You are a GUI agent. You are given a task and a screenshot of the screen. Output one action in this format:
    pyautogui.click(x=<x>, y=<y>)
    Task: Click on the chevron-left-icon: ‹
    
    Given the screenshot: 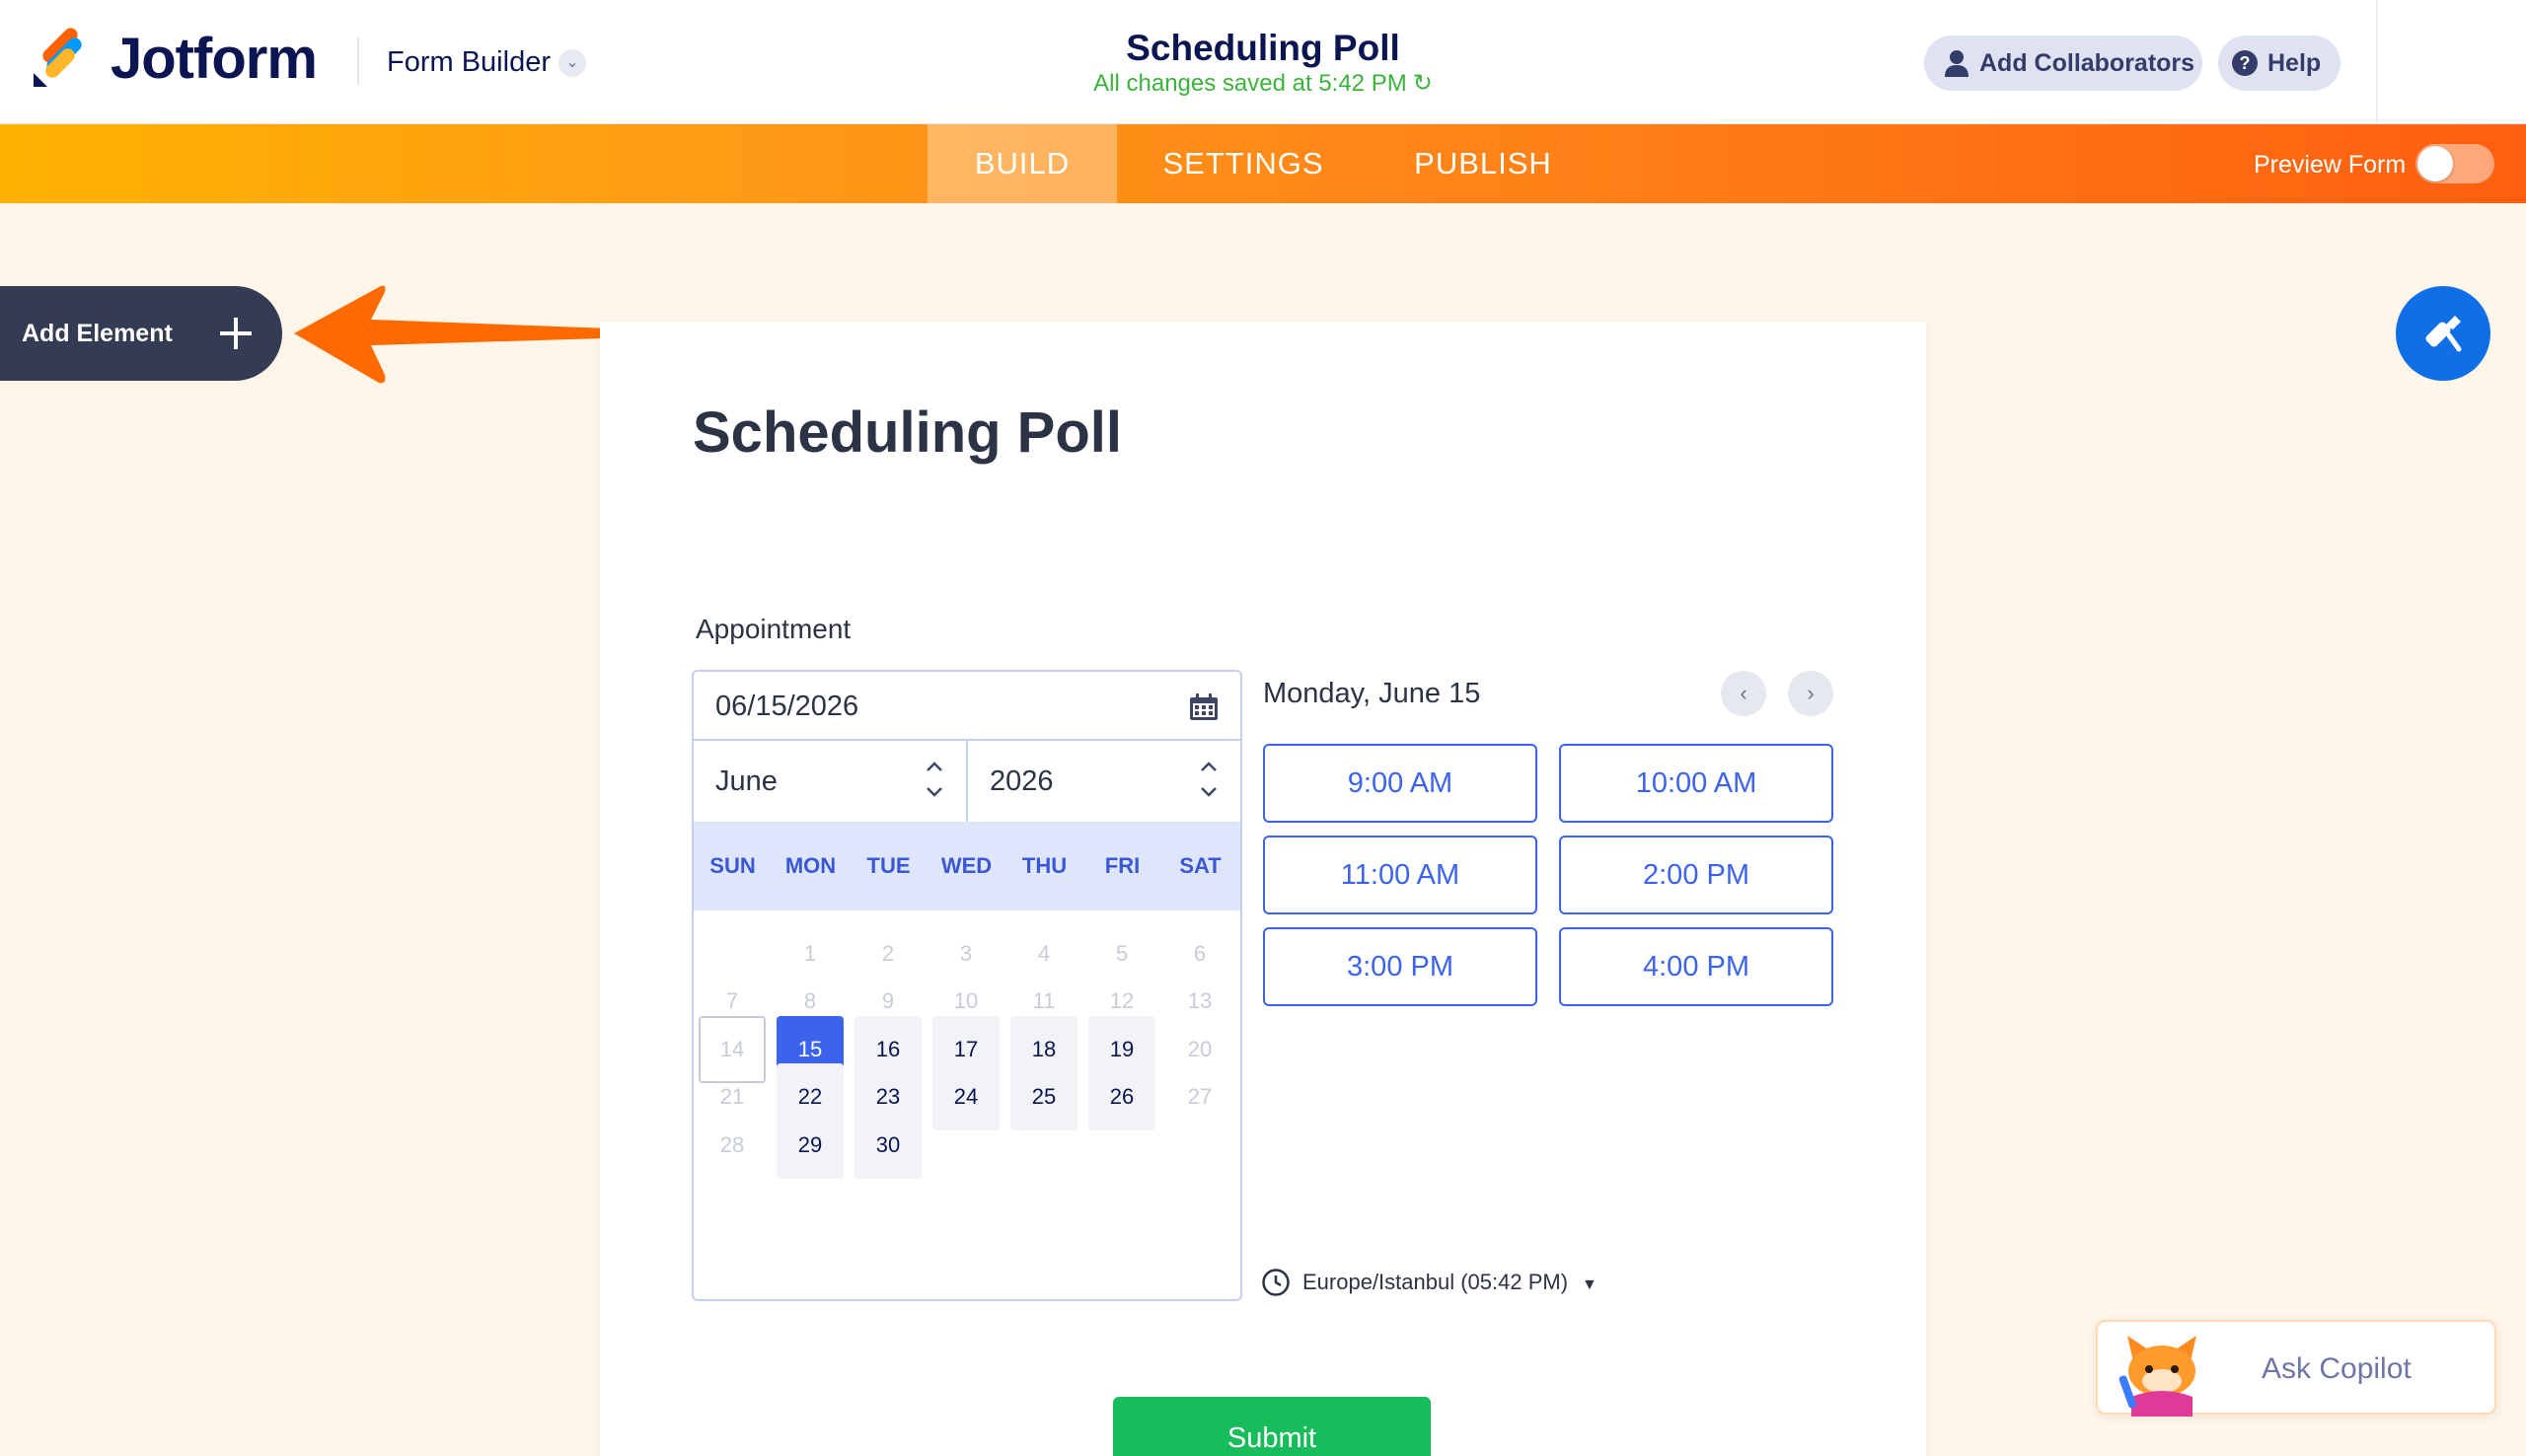 What is the action you would take?
    pyautogui.click(x=1743, y=693)
    